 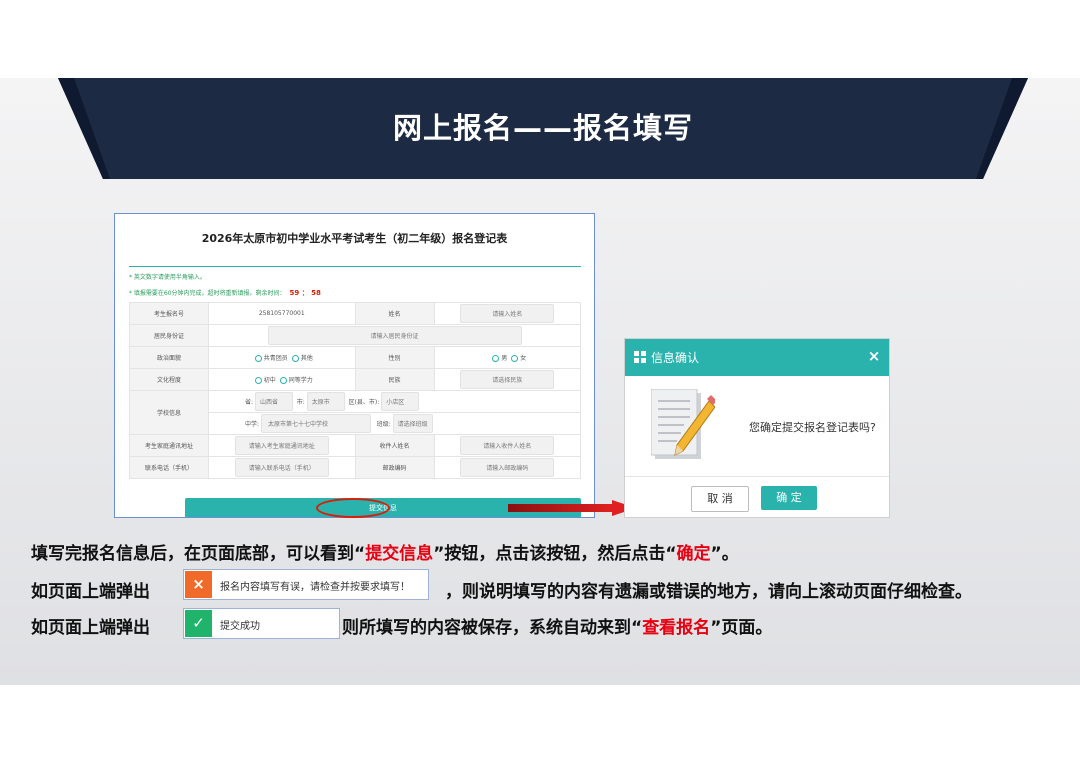 I want to click on dialog-header: 信息确认 ×, so click(x=757, y=357).